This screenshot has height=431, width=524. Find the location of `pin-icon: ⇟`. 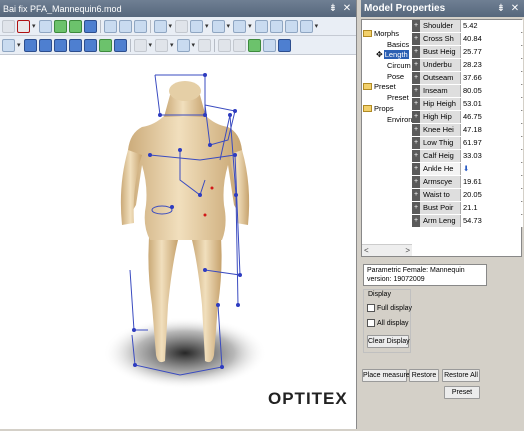

pin-icon: ⇟ is located at coordinates (333, 9).